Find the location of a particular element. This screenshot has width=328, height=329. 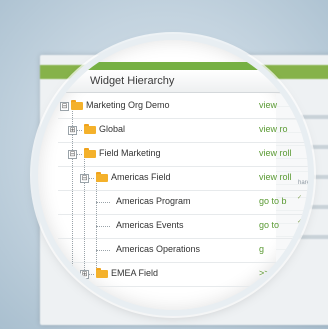

tree-item-action-link: >> is located at coordinates (264, 273).